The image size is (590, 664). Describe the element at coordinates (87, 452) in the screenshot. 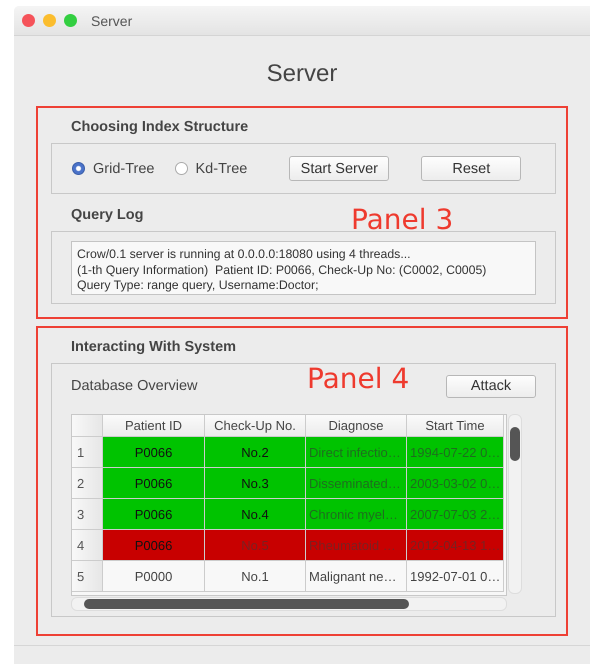

I see `row-header: 1` at that location.